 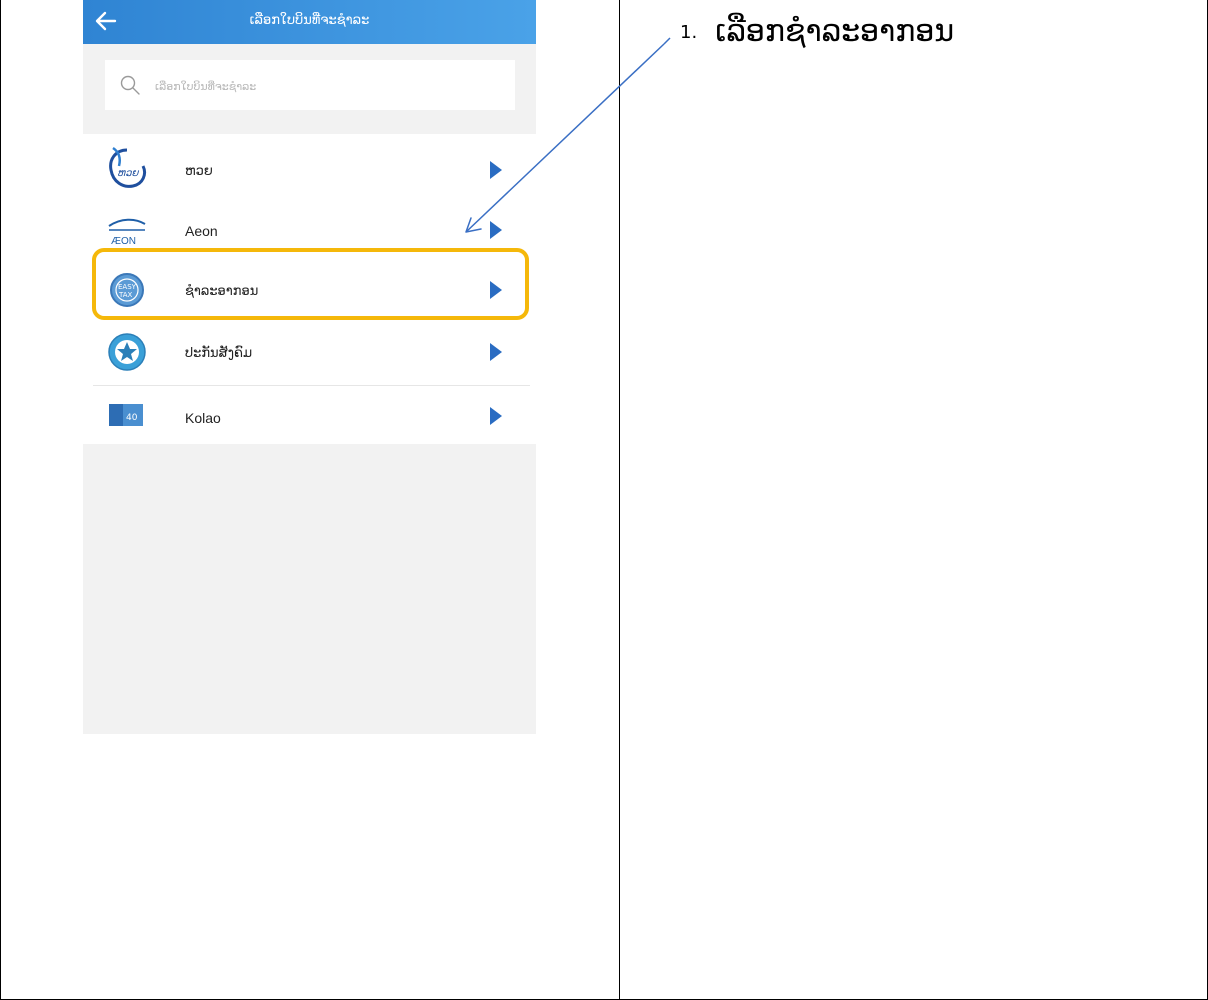 What do you see at coordinates (130, 85) in the screenshot?
I see `search-icon` at bounding box center [130, 85].